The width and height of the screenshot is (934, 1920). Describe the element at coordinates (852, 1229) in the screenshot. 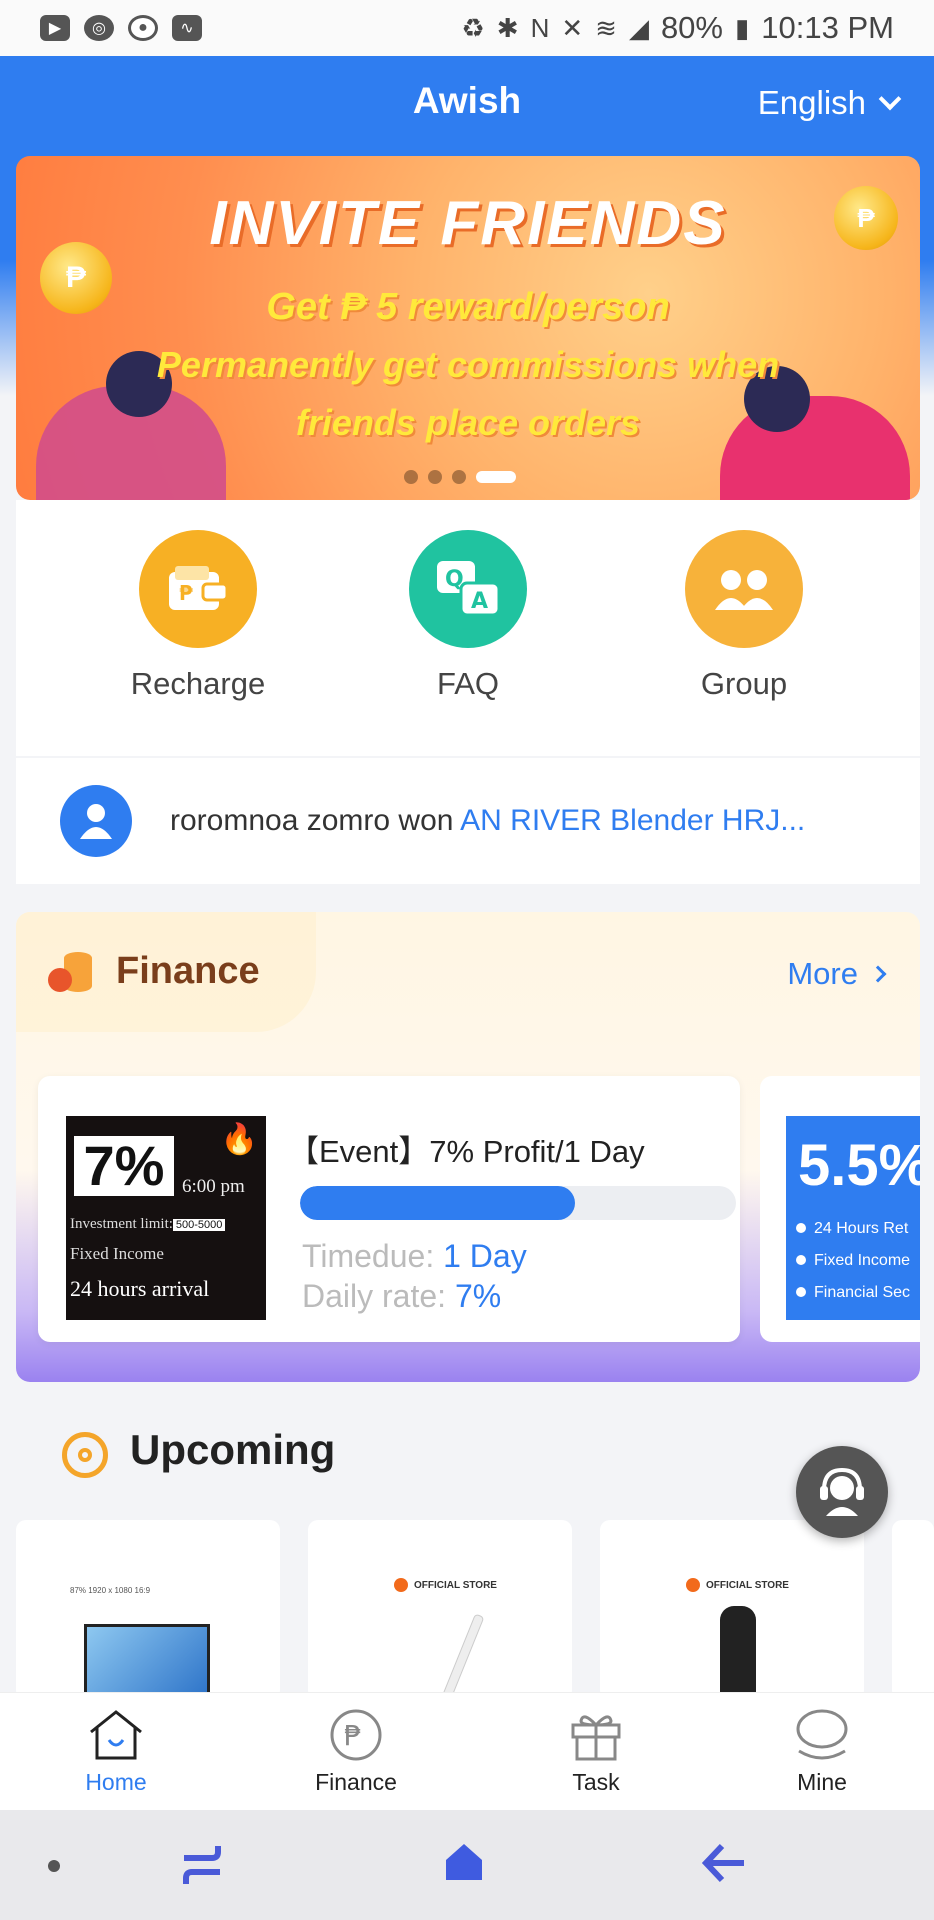

I see `thumb-feature: 24 Hours Ret` at that location.